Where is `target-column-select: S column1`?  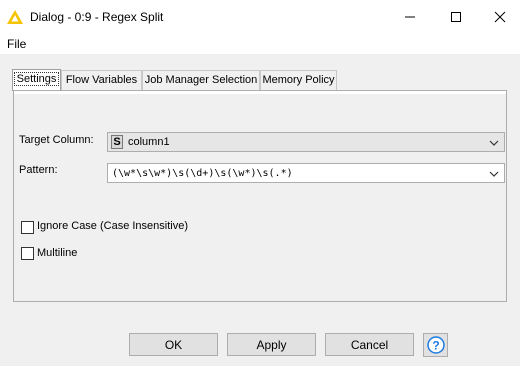 target-column-select: S column1 is located at coordinates (306, 142).